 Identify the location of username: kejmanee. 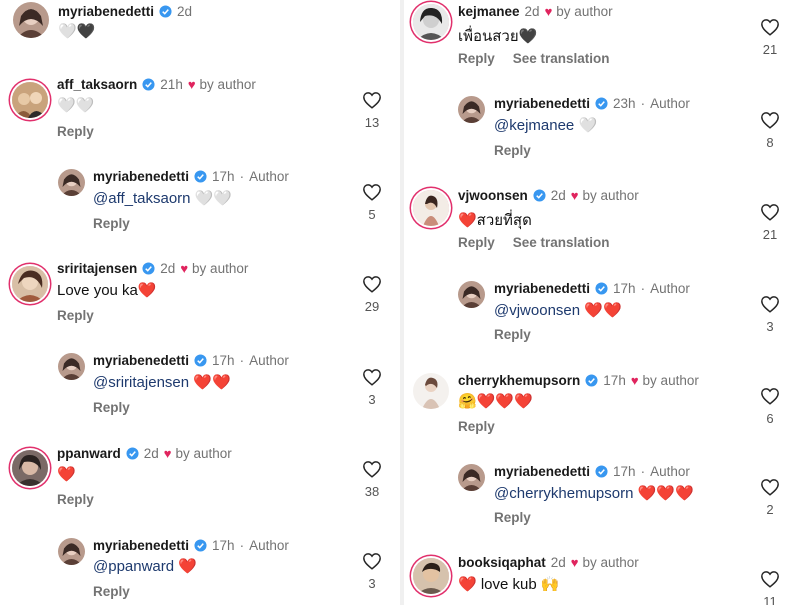
(489, 11).